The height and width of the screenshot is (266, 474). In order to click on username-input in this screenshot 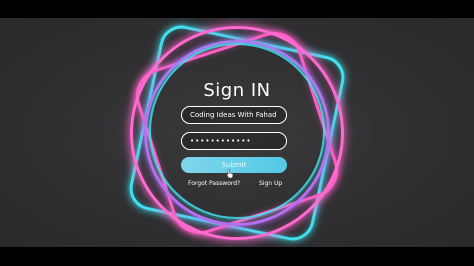, I will do `click(234, 115)`.